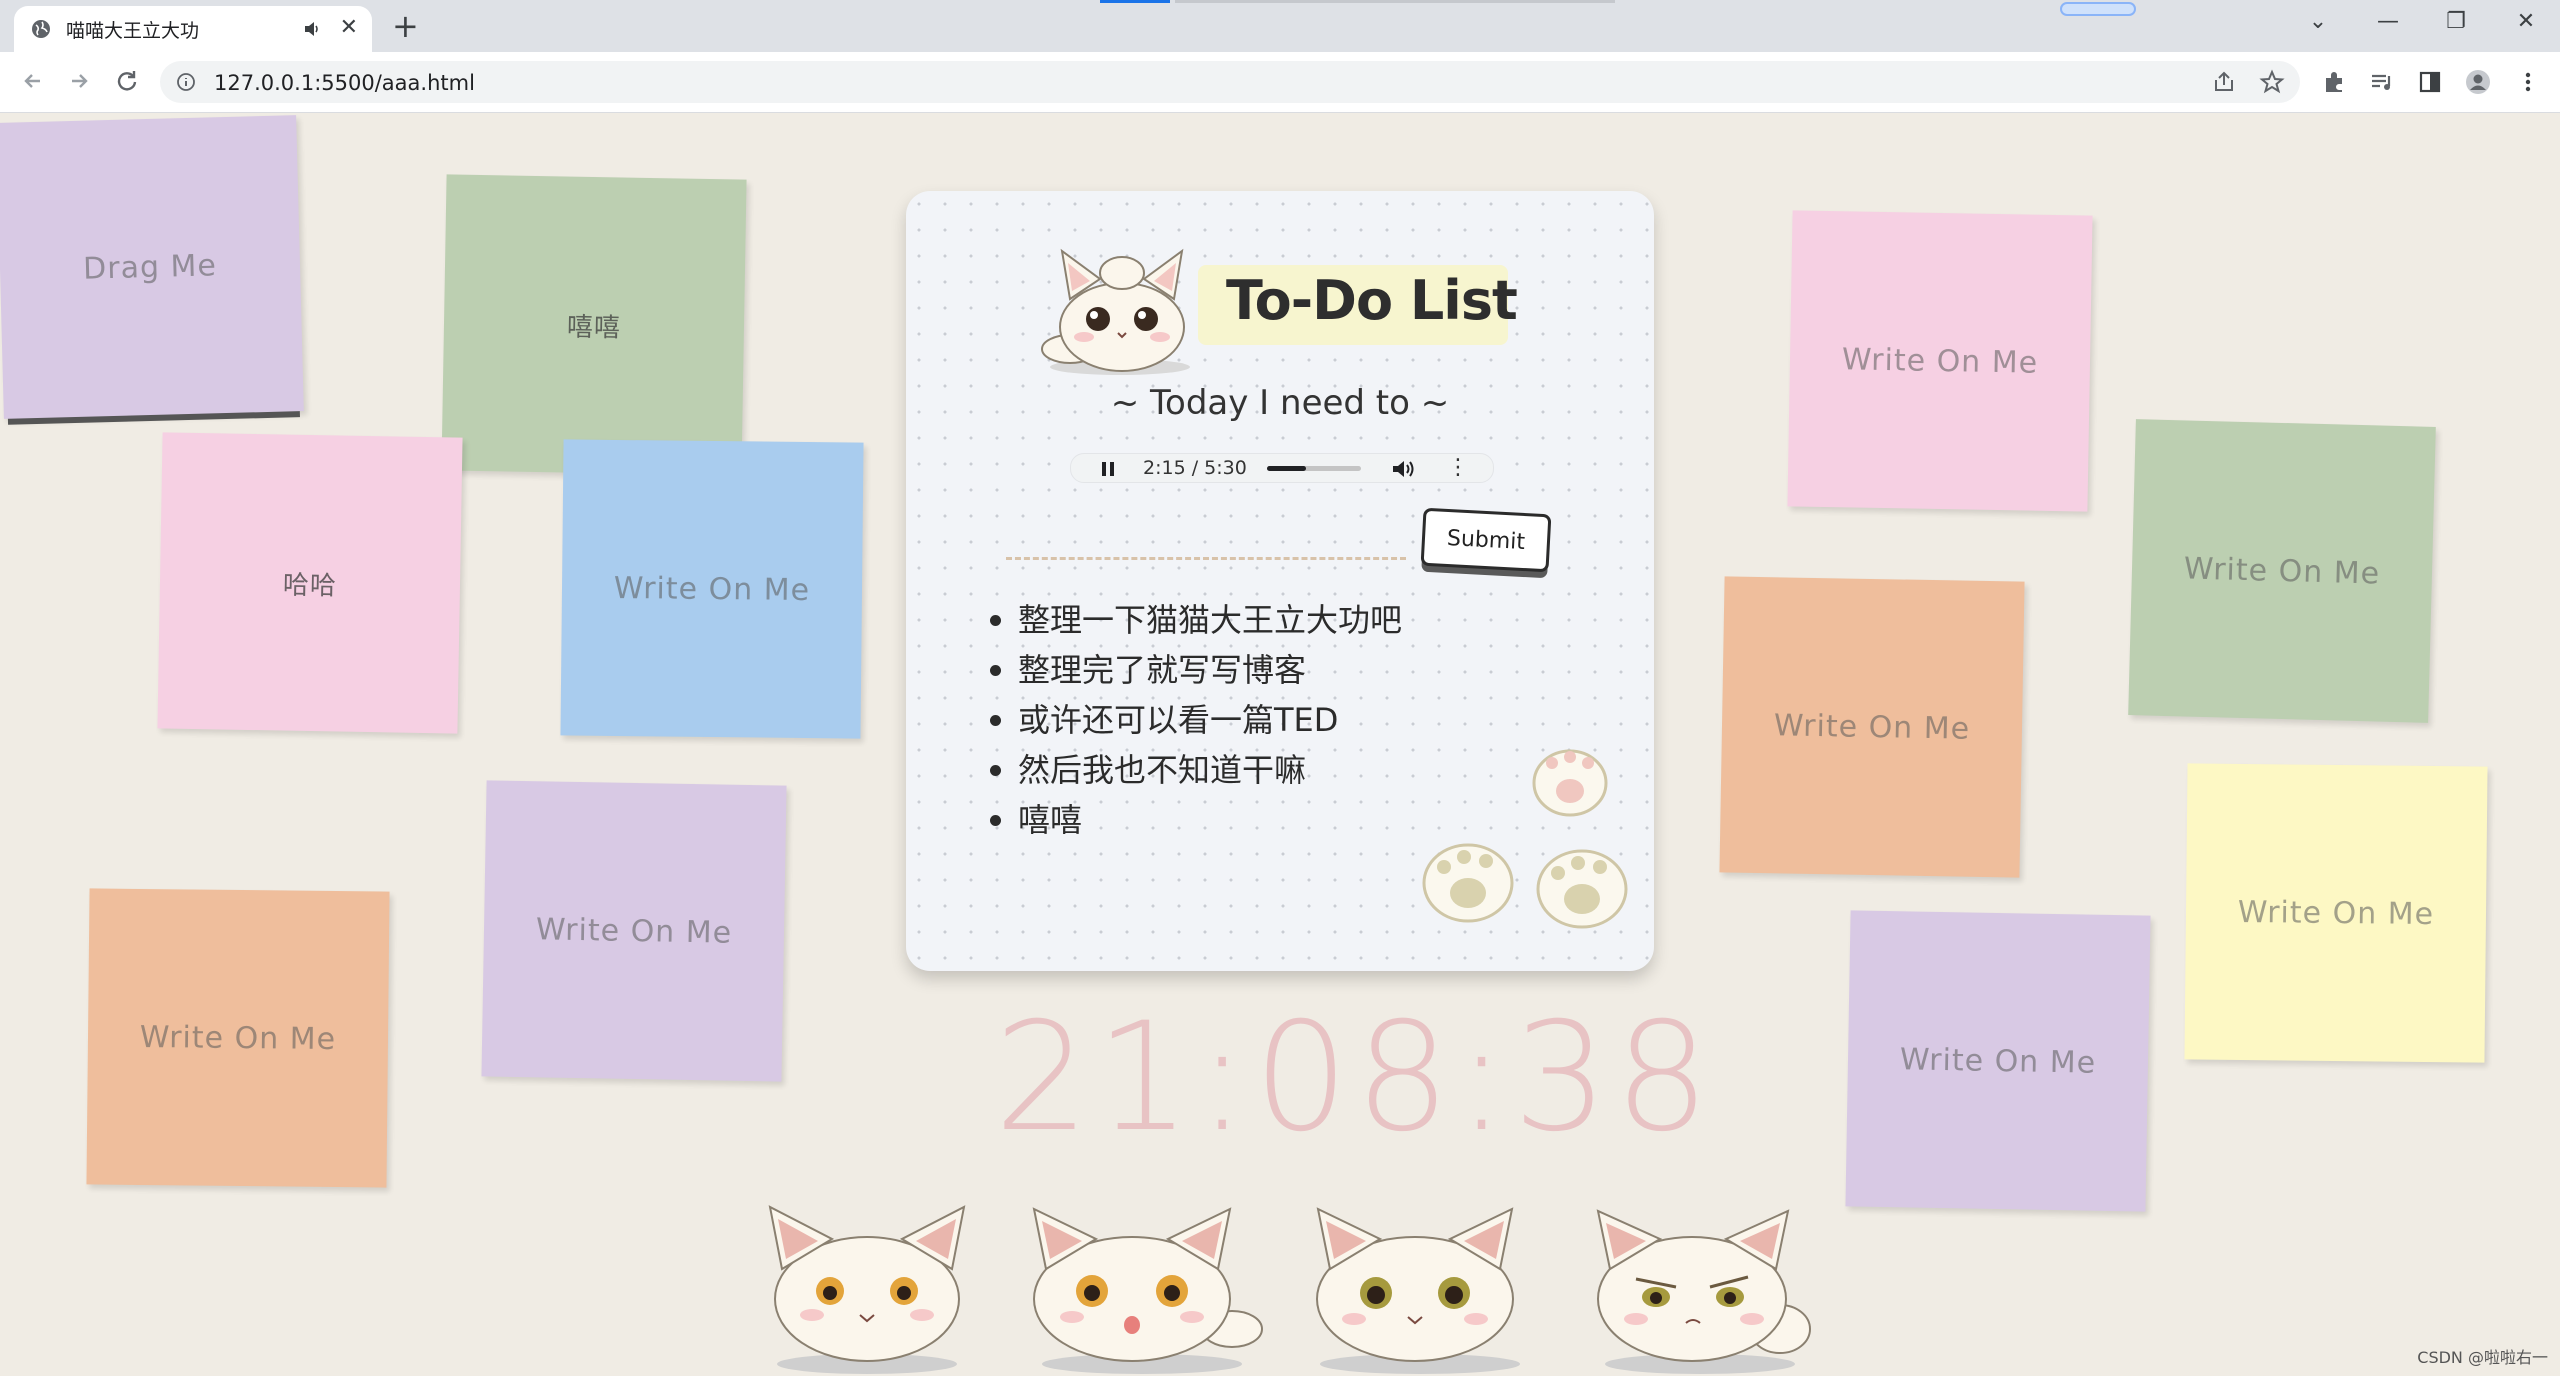  Describe the element at coordinates (1458, 468) in the screenshot. I see `more-options-icon: ⋮` at that location.